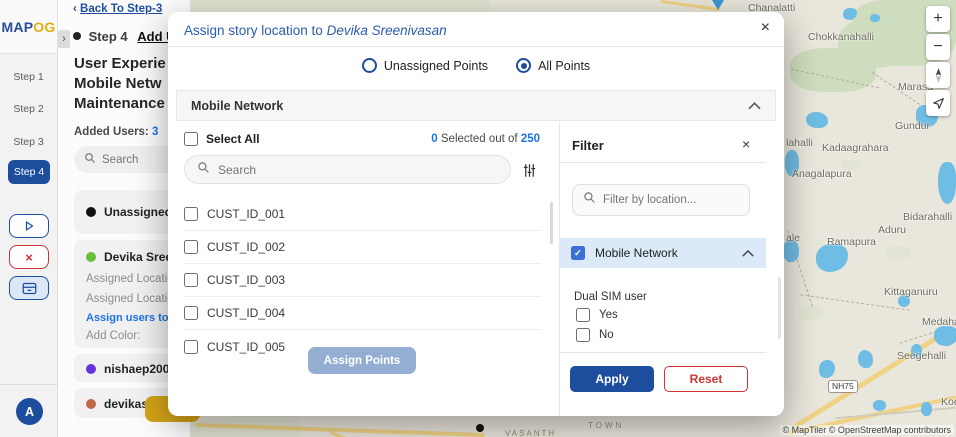 The height and width of the screenshot is (437, 956). Describe the element at coordinates (855, 148) in the screenshot. I see `map-label: Kadaagrahara` at that location.